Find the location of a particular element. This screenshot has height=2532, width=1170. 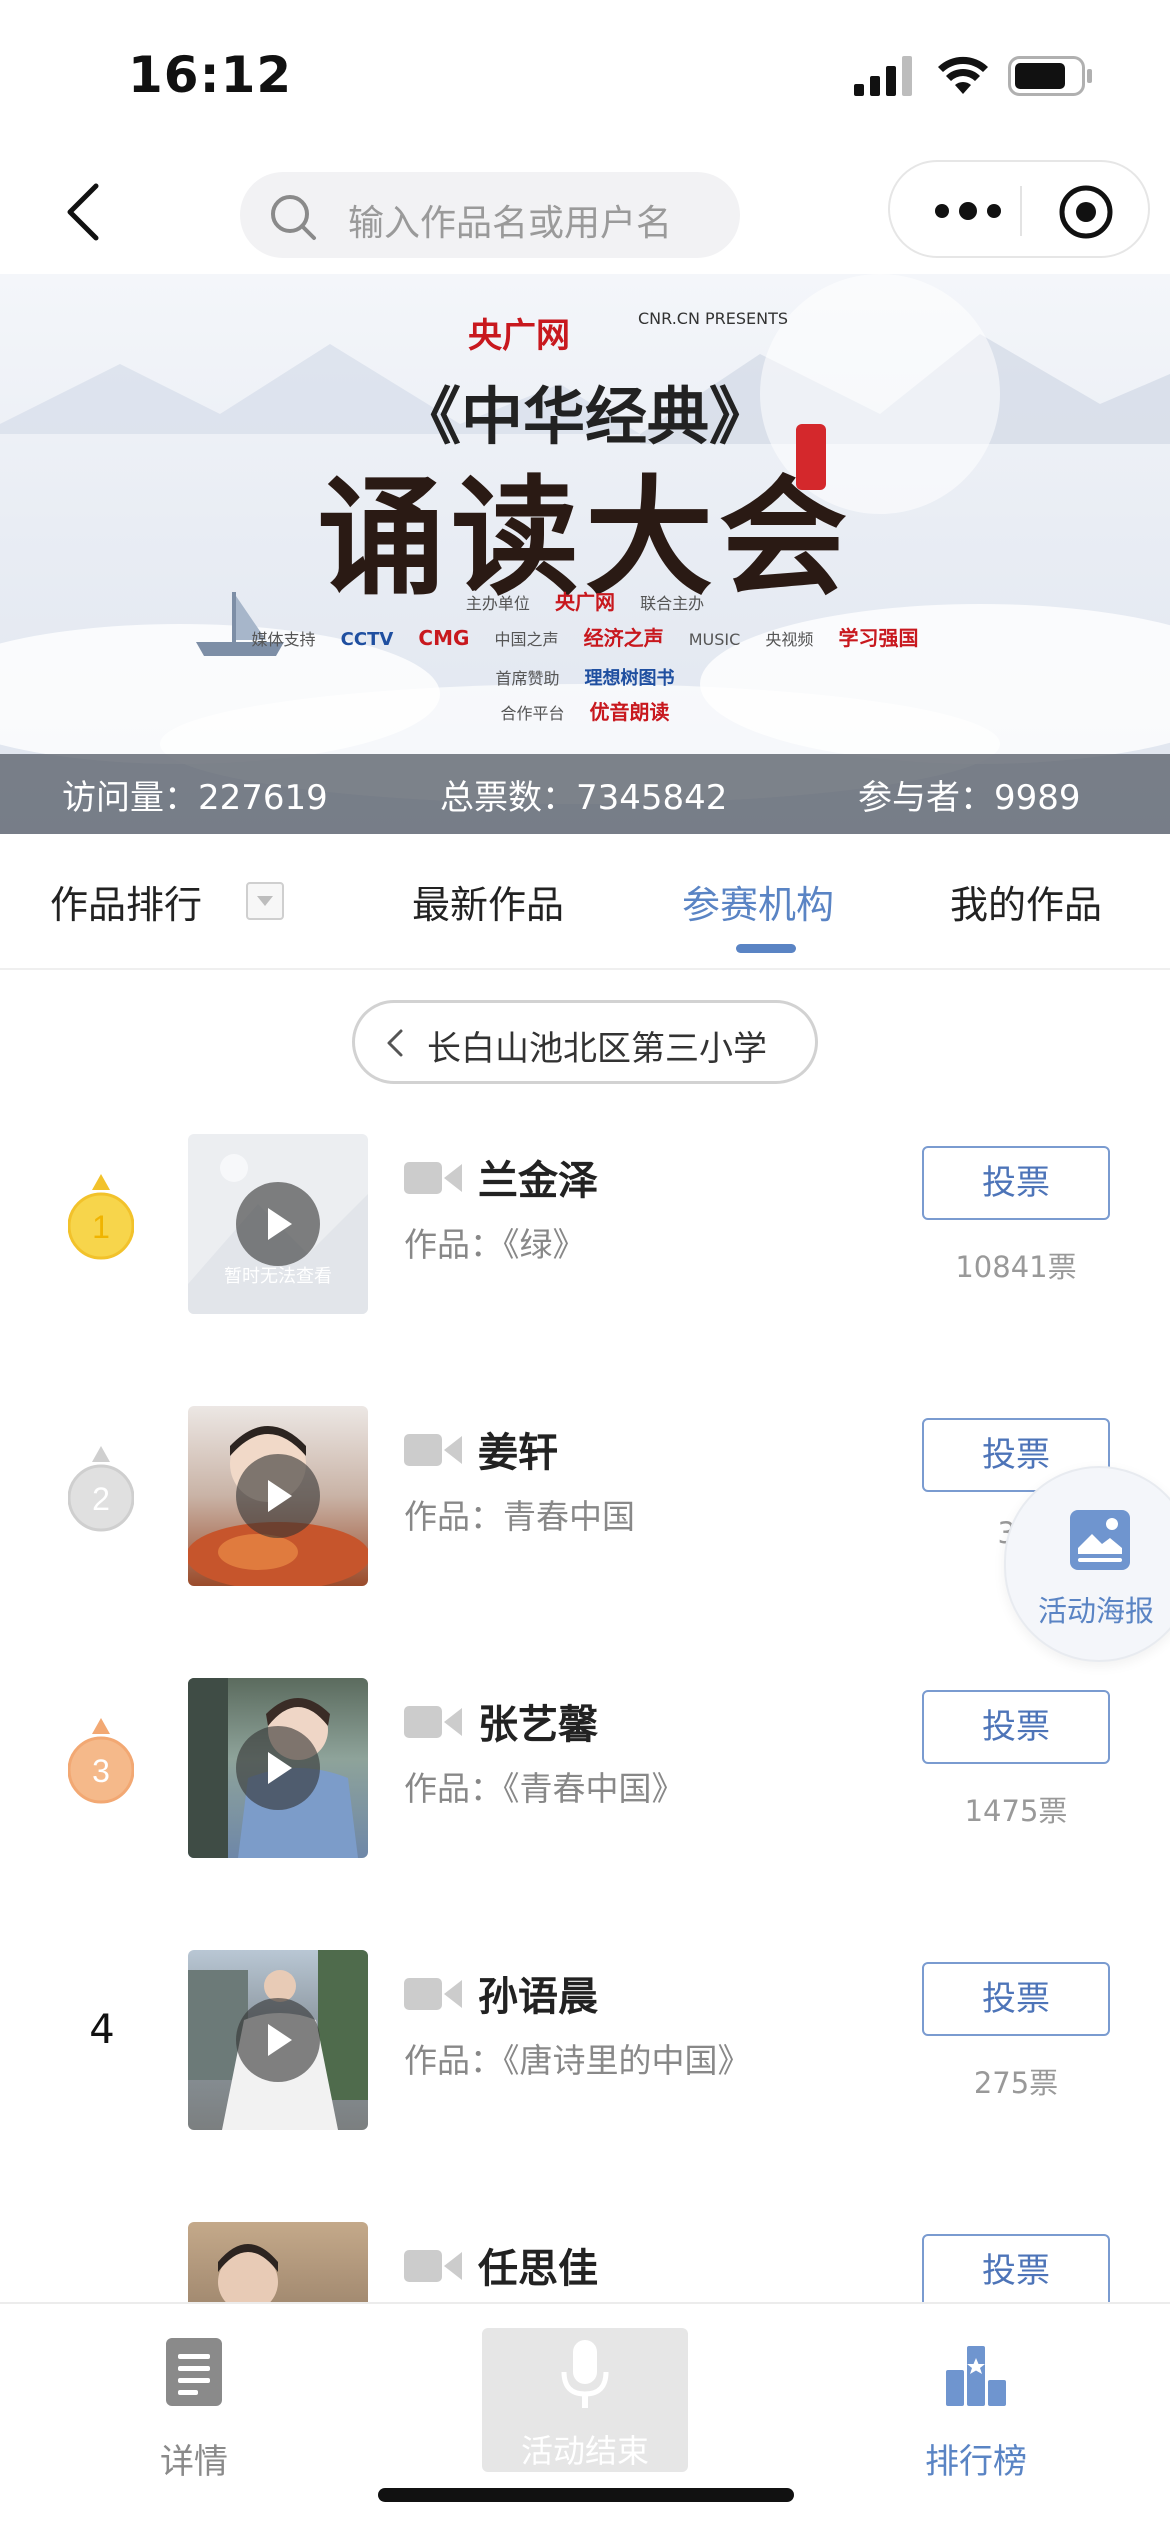

status-time: 16:12 is located at coordinates (210, 75).